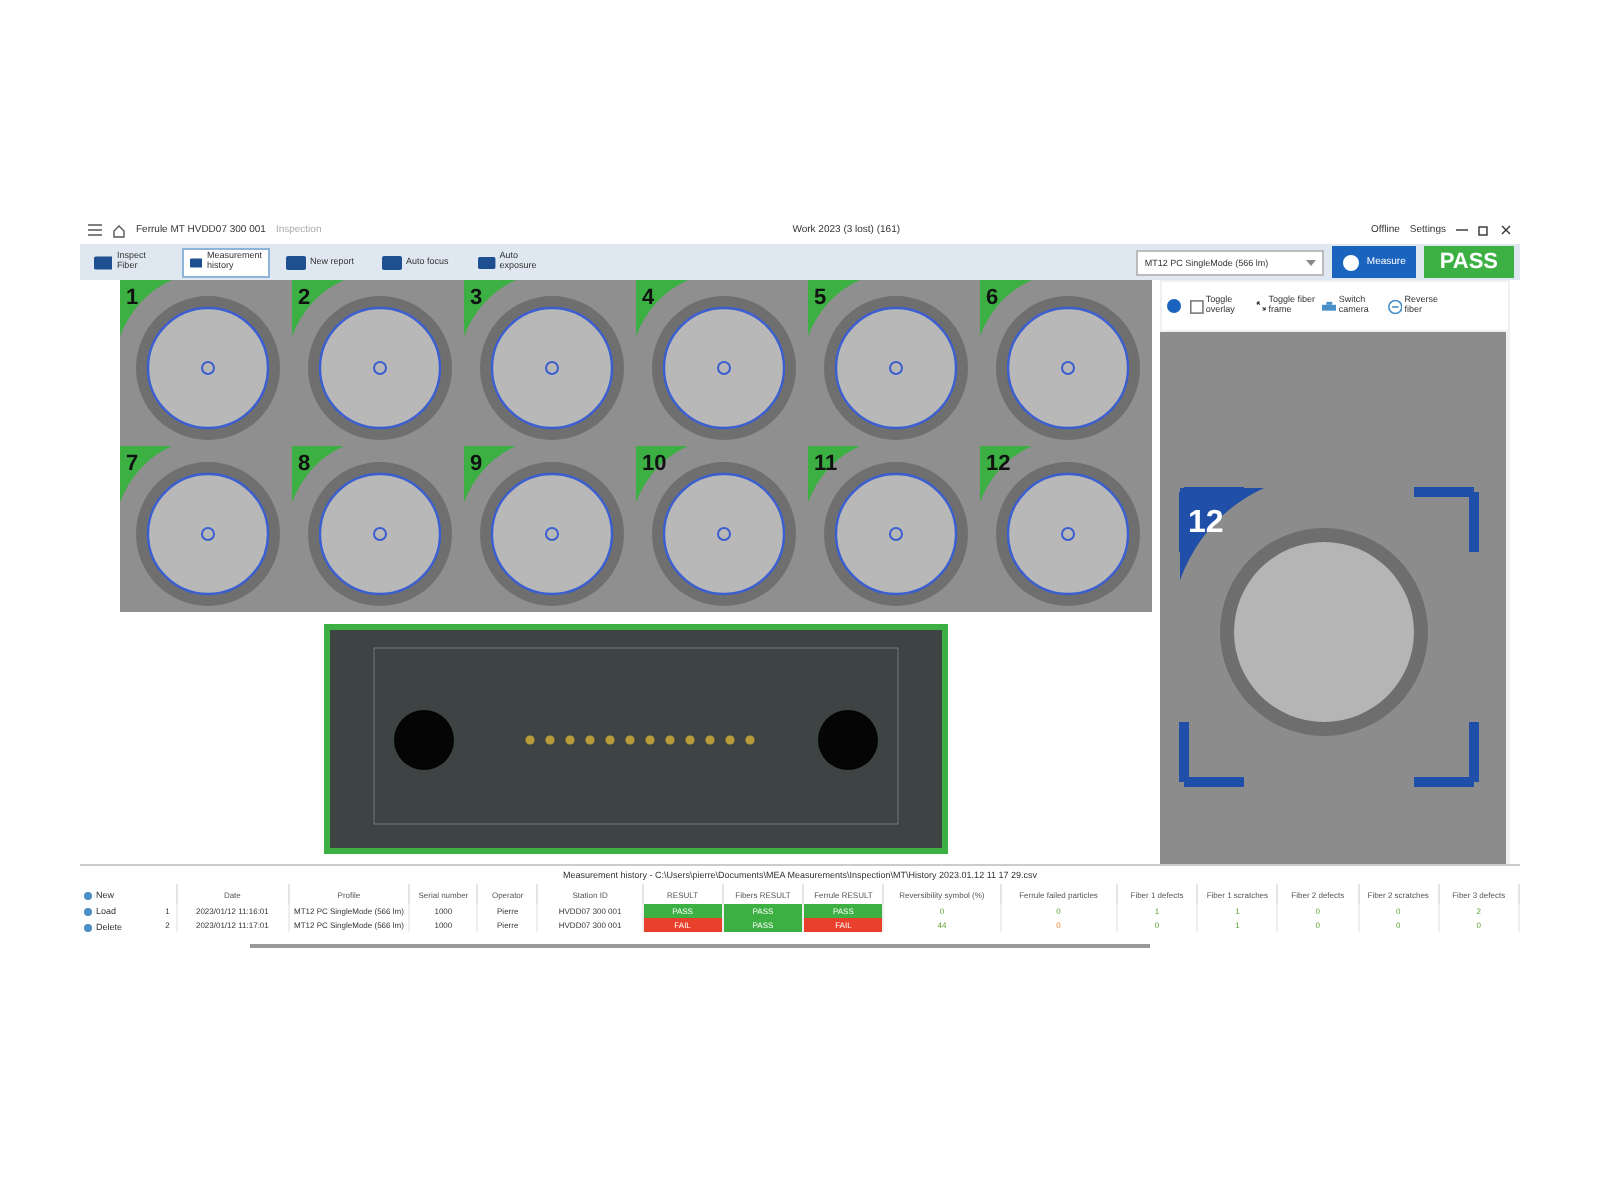 The width and height of the screenshot is (1600, 1200). I want to click on circle-icon, so click(1351, 262).